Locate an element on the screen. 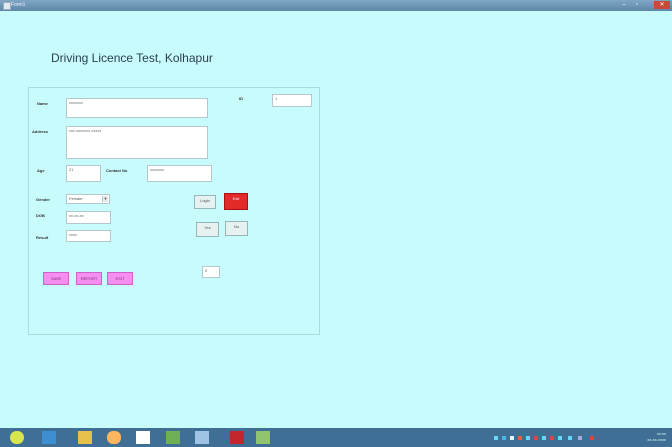  pdf-icon is located at coordinates (237, 437).